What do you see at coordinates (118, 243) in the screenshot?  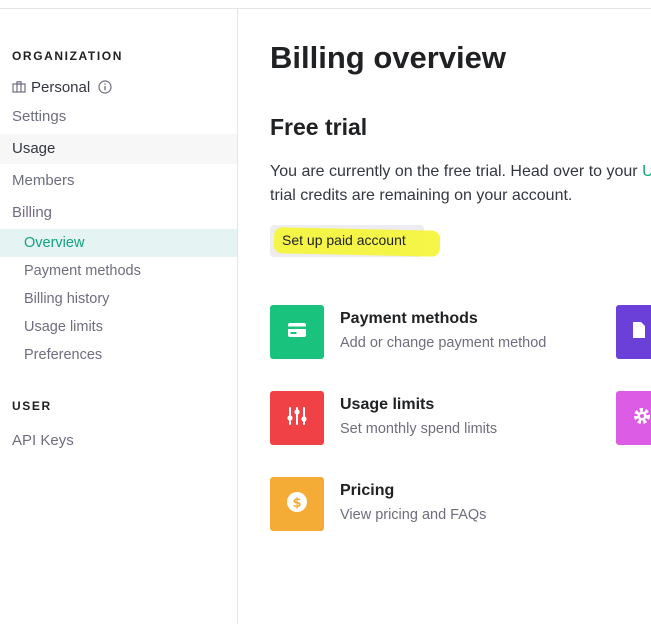 I see `sidebar-subitem-overview: Overview` at bounding box center [118, 243].